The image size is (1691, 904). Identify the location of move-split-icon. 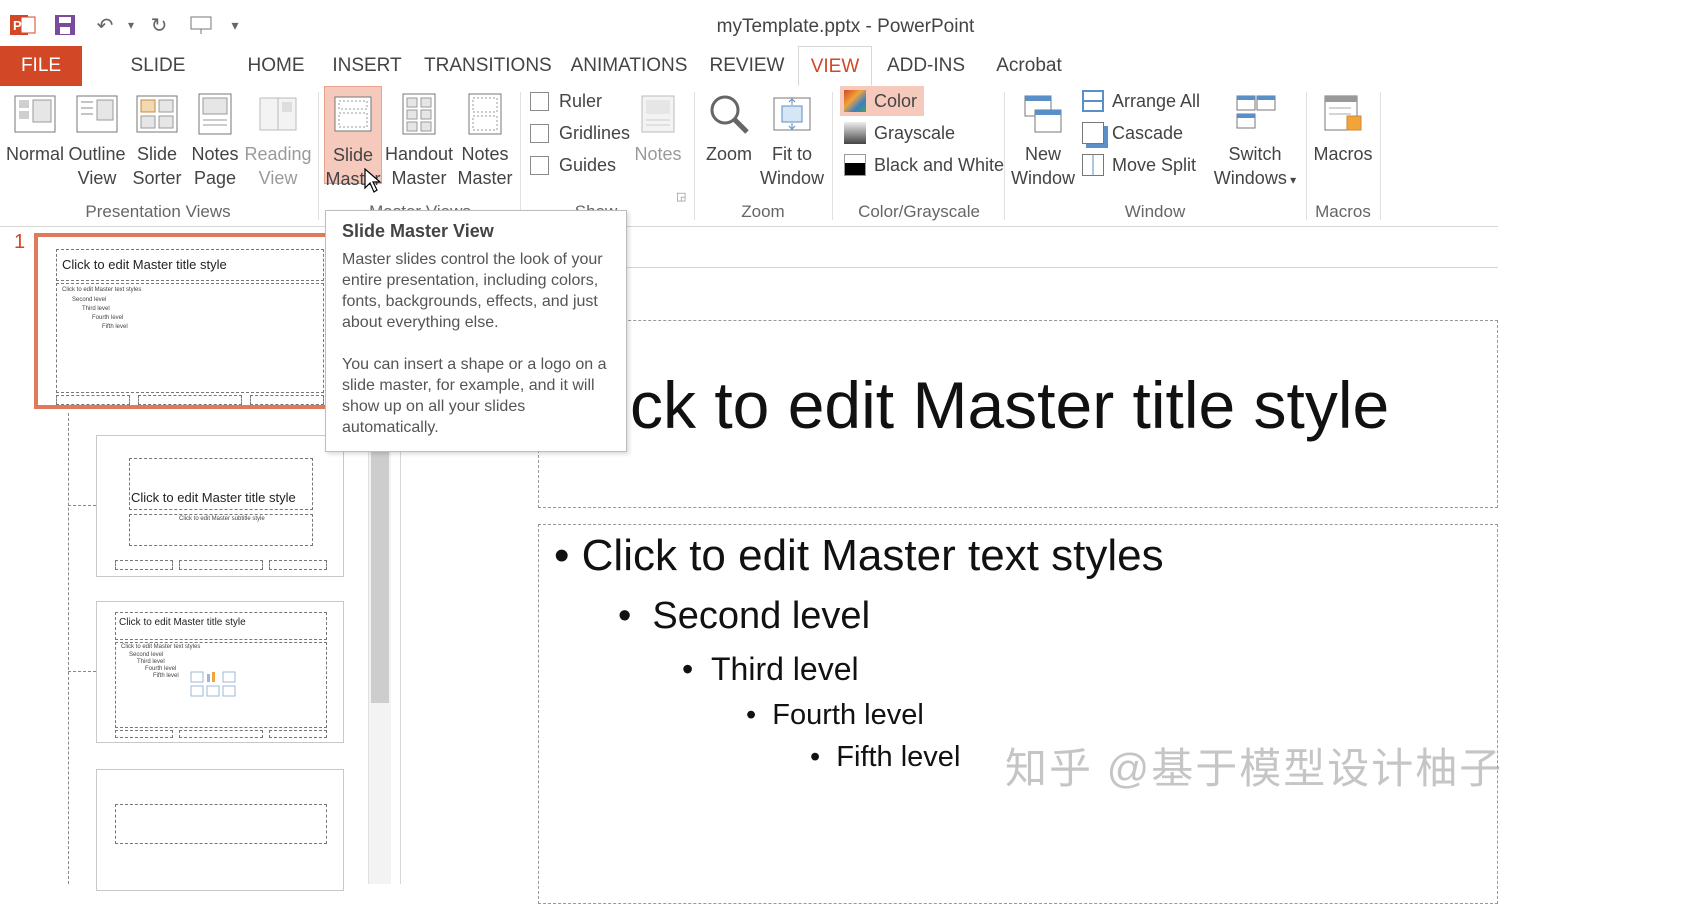
(1093, 165).